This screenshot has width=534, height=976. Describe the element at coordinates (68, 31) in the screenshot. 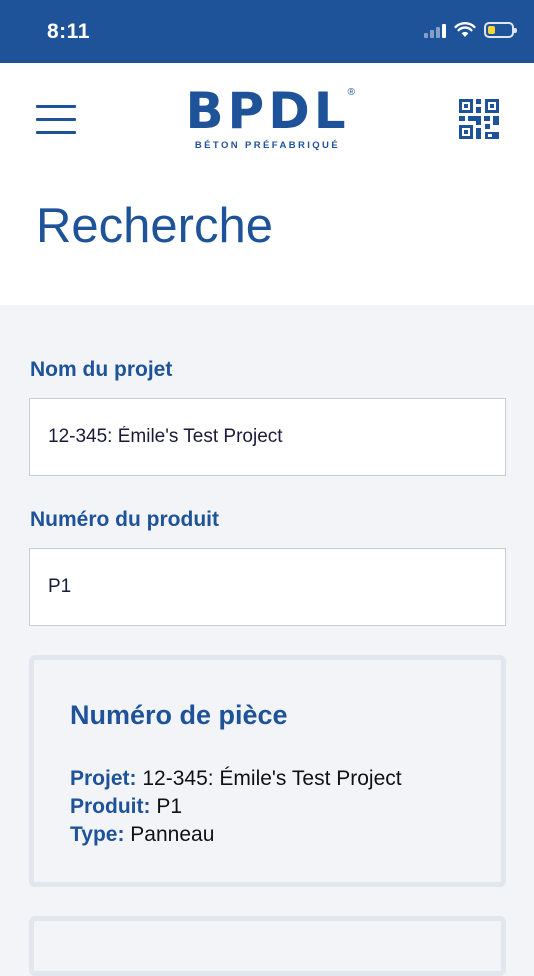

I see `status-time: 8:11` at that location.